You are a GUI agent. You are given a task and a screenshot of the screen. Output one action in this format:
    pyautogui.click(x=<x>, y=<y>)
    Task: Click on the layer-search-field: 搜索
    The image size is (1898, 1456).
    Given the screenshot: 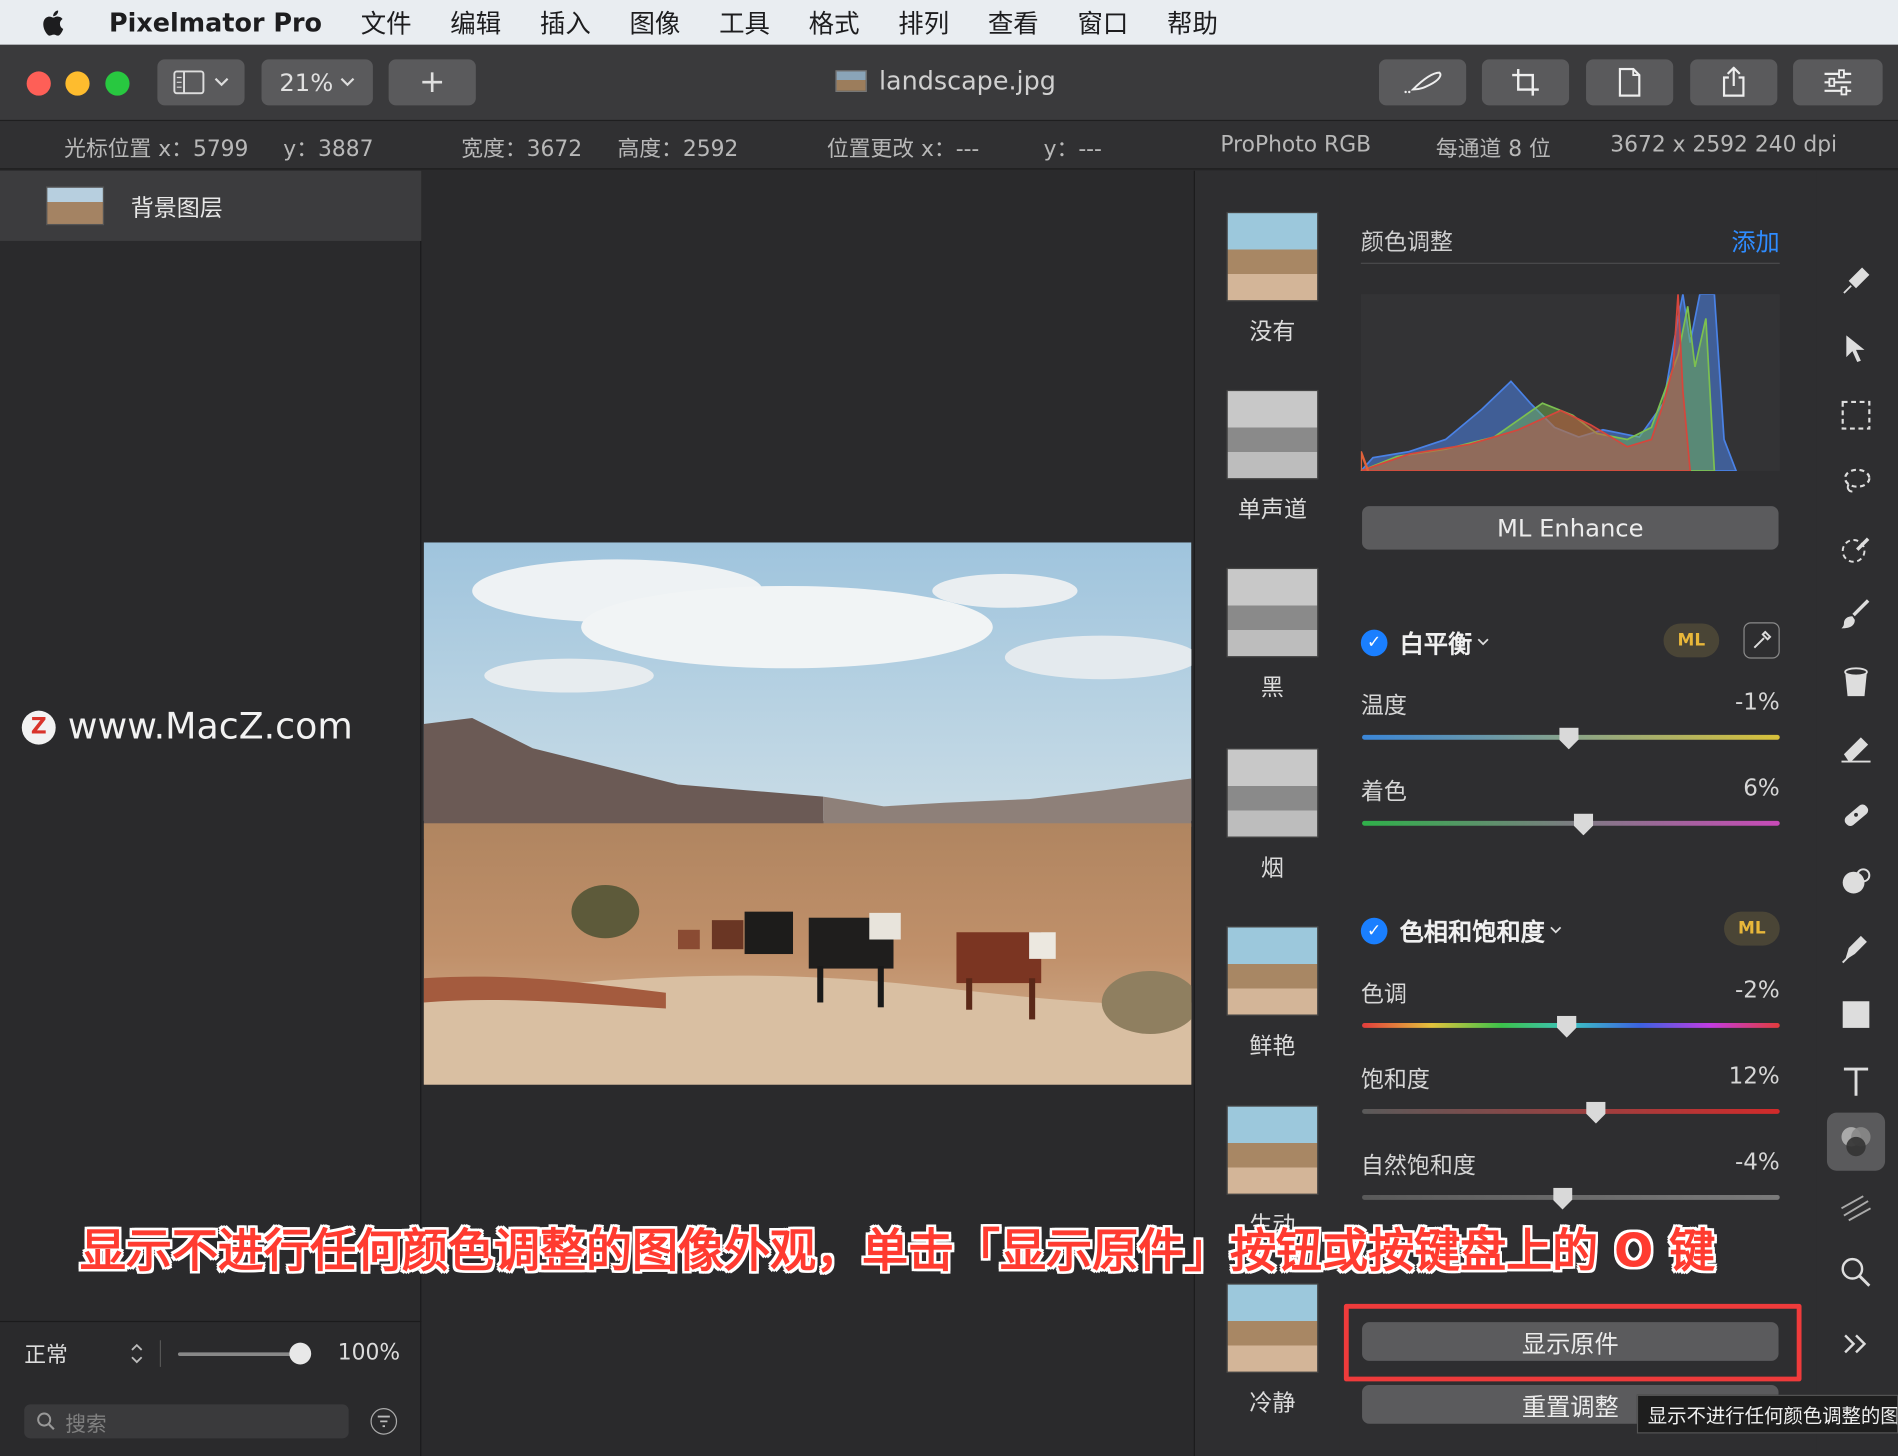 What is the action you would take?
    pyautogui.click(x=186, y=1421)
    